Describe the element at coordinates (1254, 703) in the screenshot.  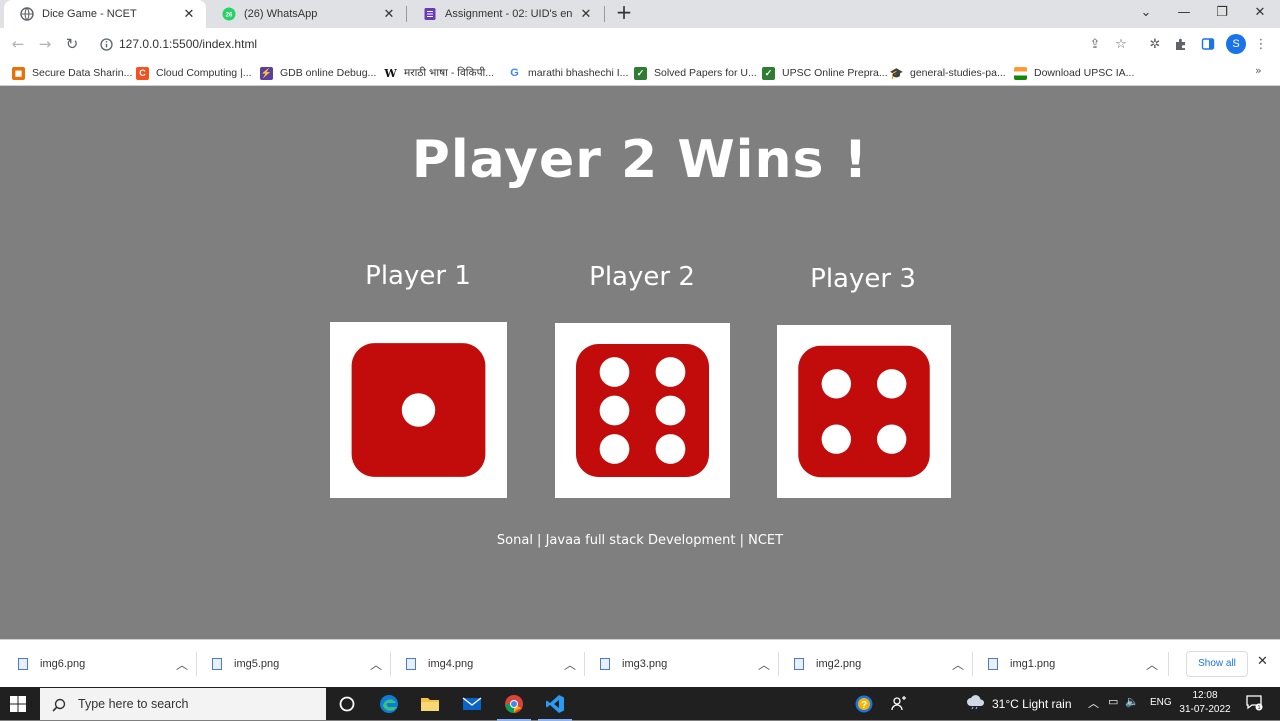
I see `notification-center-icon: 1` at that location.